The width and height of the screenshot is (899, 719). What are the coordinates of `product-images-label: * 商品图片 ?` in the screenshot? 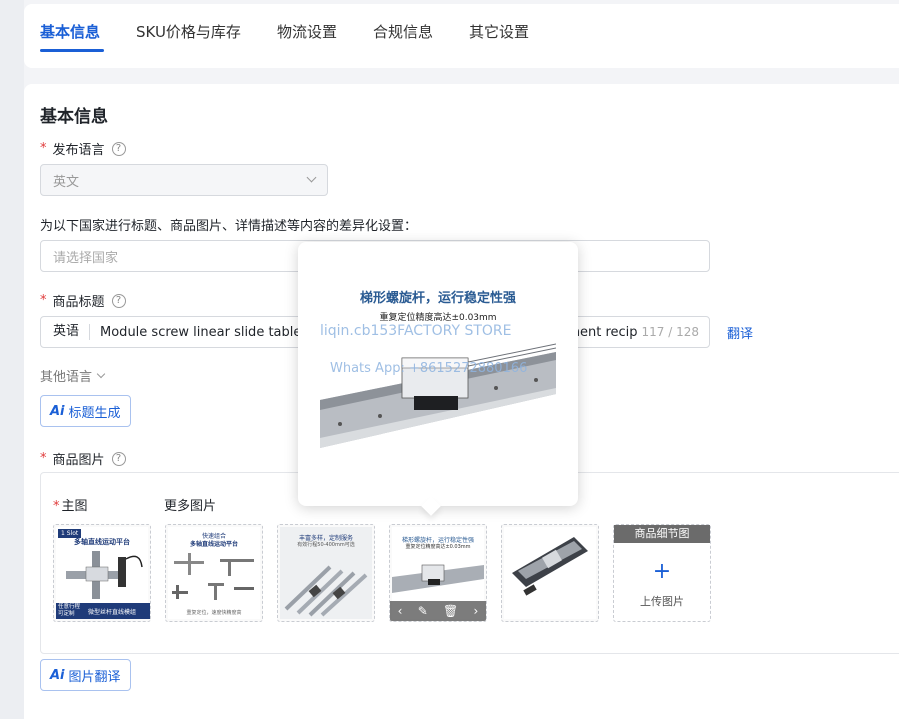 It's located at (83, 458).